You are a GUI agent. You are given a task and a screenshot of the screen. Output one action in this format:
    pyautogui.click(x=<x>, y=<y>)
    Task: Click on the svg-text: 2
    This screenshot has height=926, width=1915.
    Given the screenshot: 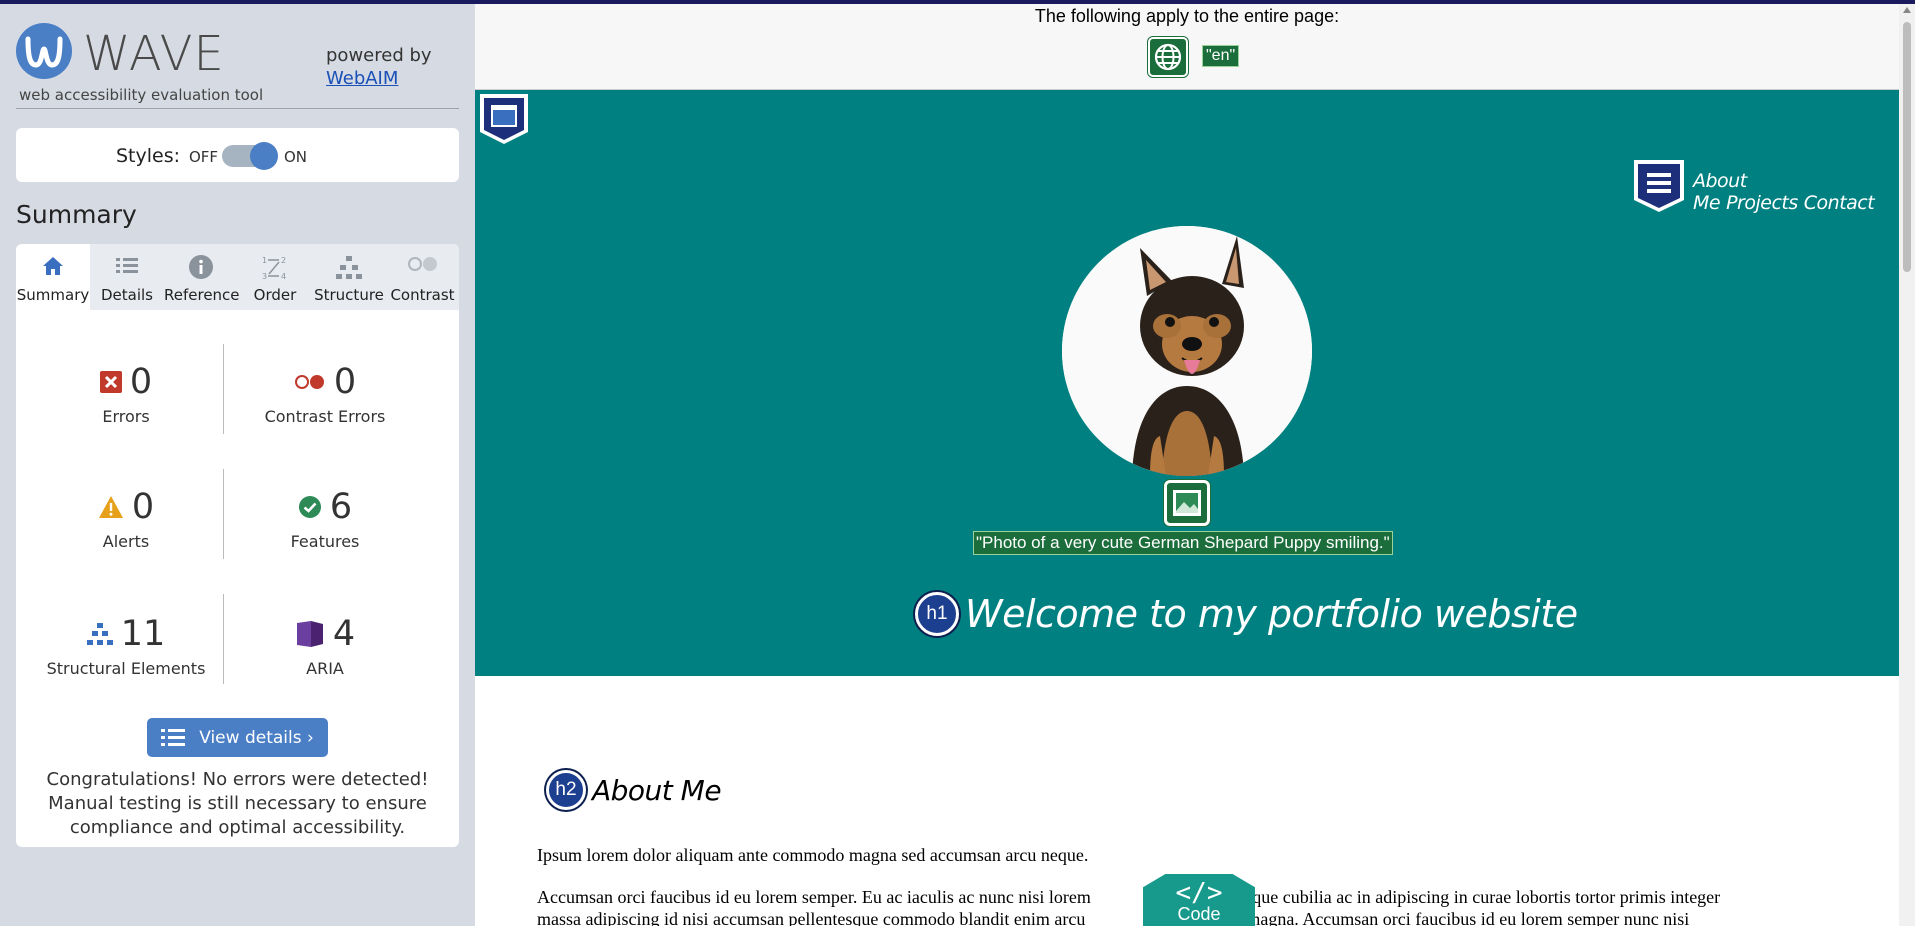 What is the action you would take?
    pyautogui.click(x=283, y=260)
    